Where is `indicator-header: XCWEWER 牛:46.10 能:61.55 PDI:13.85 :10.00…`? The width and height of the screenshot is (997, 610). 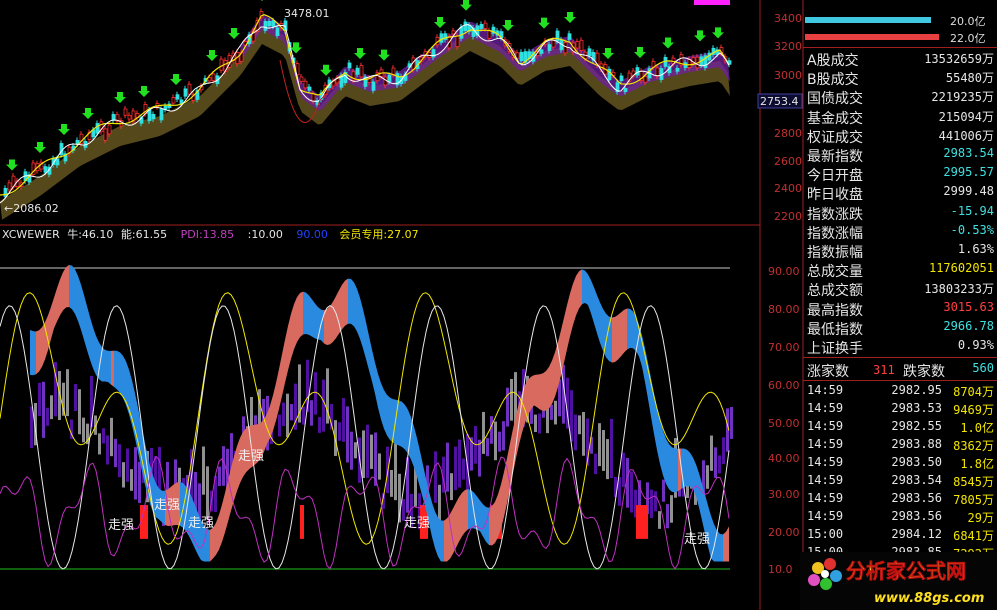
indicator-header: XCWEWER 牛:46.10 能:61.55 PDI:13.85 :10.00… is located at coordinates (215, 234).